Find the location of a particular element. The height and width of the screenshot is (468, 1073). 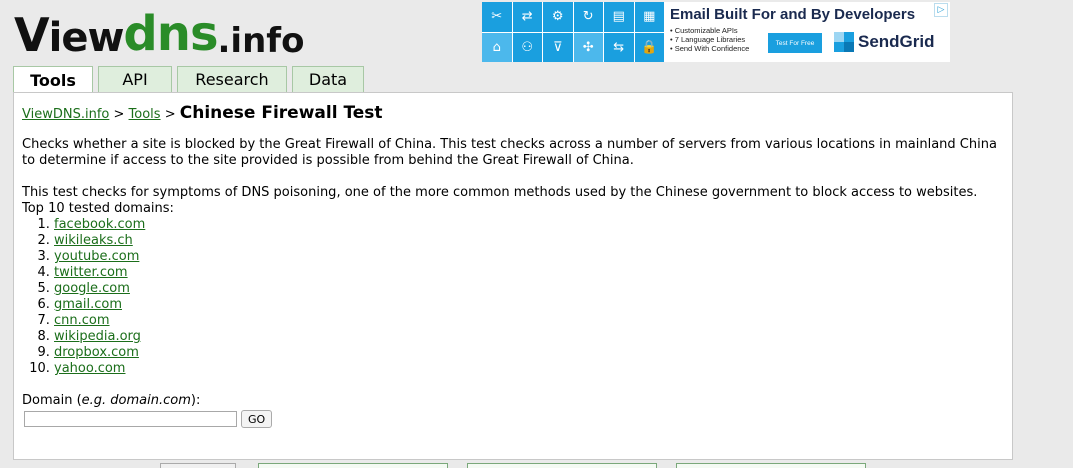

list-item: facebook.com is located at coordinates (529, 225).